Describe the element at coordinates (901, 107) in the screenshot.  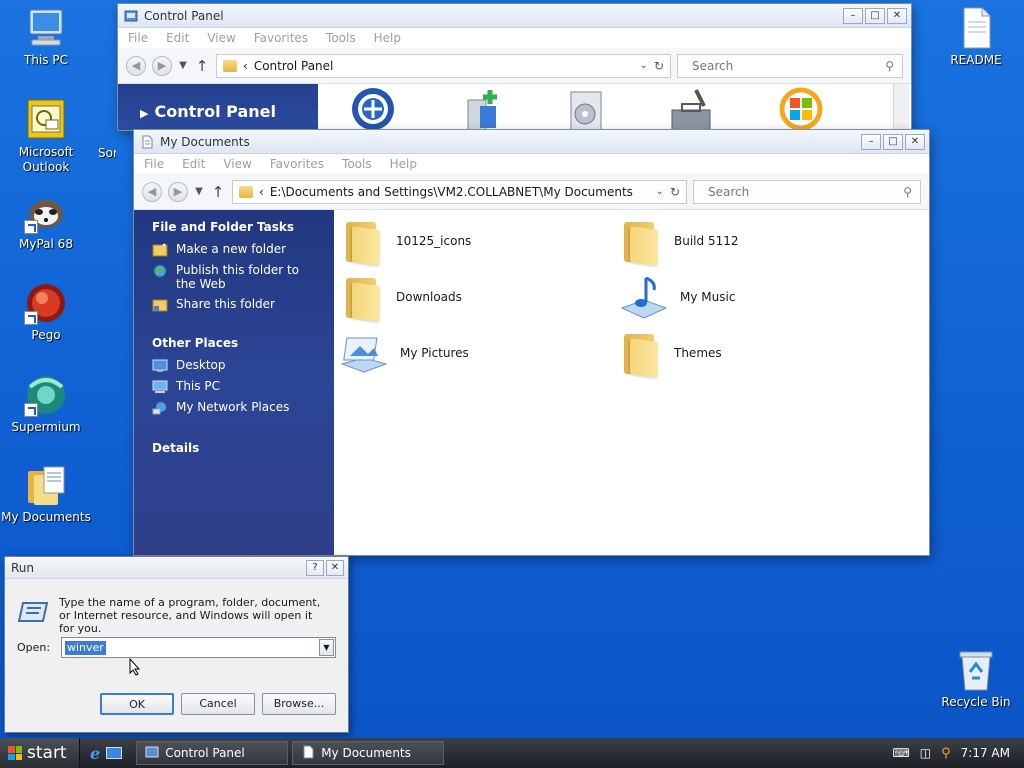
I see `vertical-scrollbar` at that location.